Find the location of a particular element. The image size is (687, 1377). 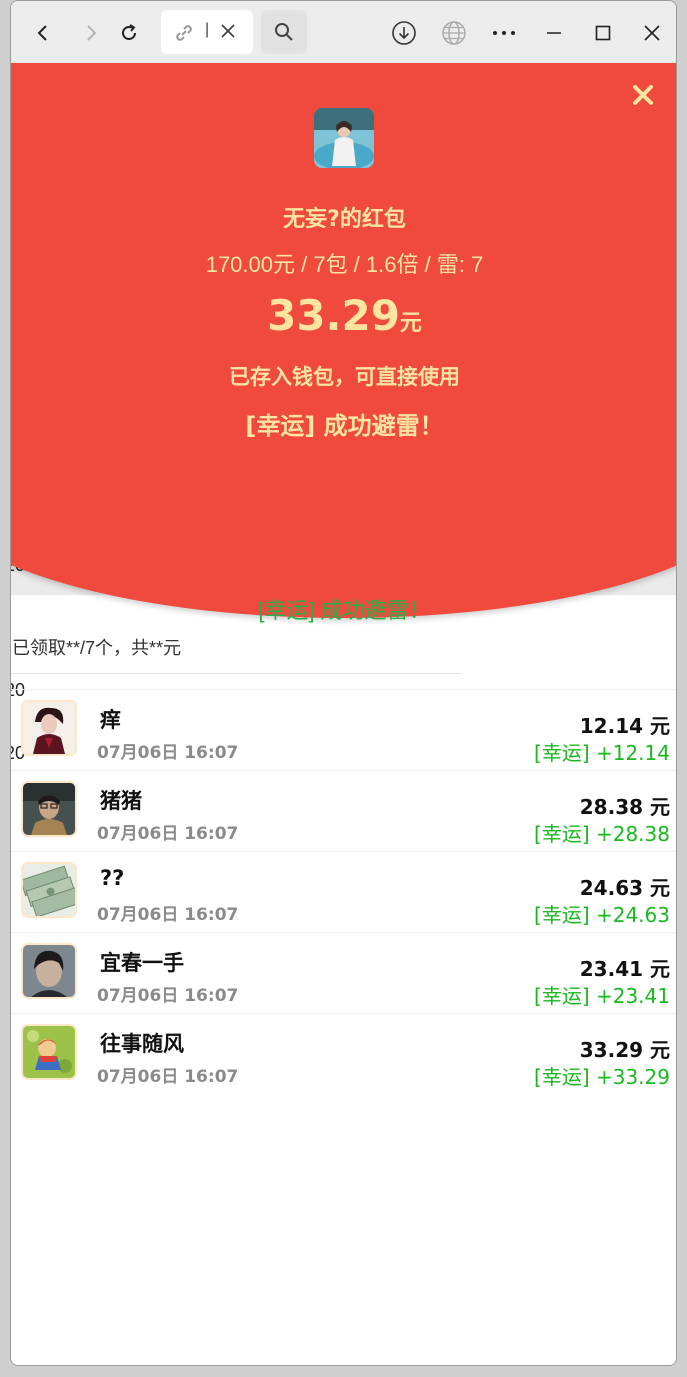

sender-name: 无妄?的红包 is located at coordinates (344, 219).